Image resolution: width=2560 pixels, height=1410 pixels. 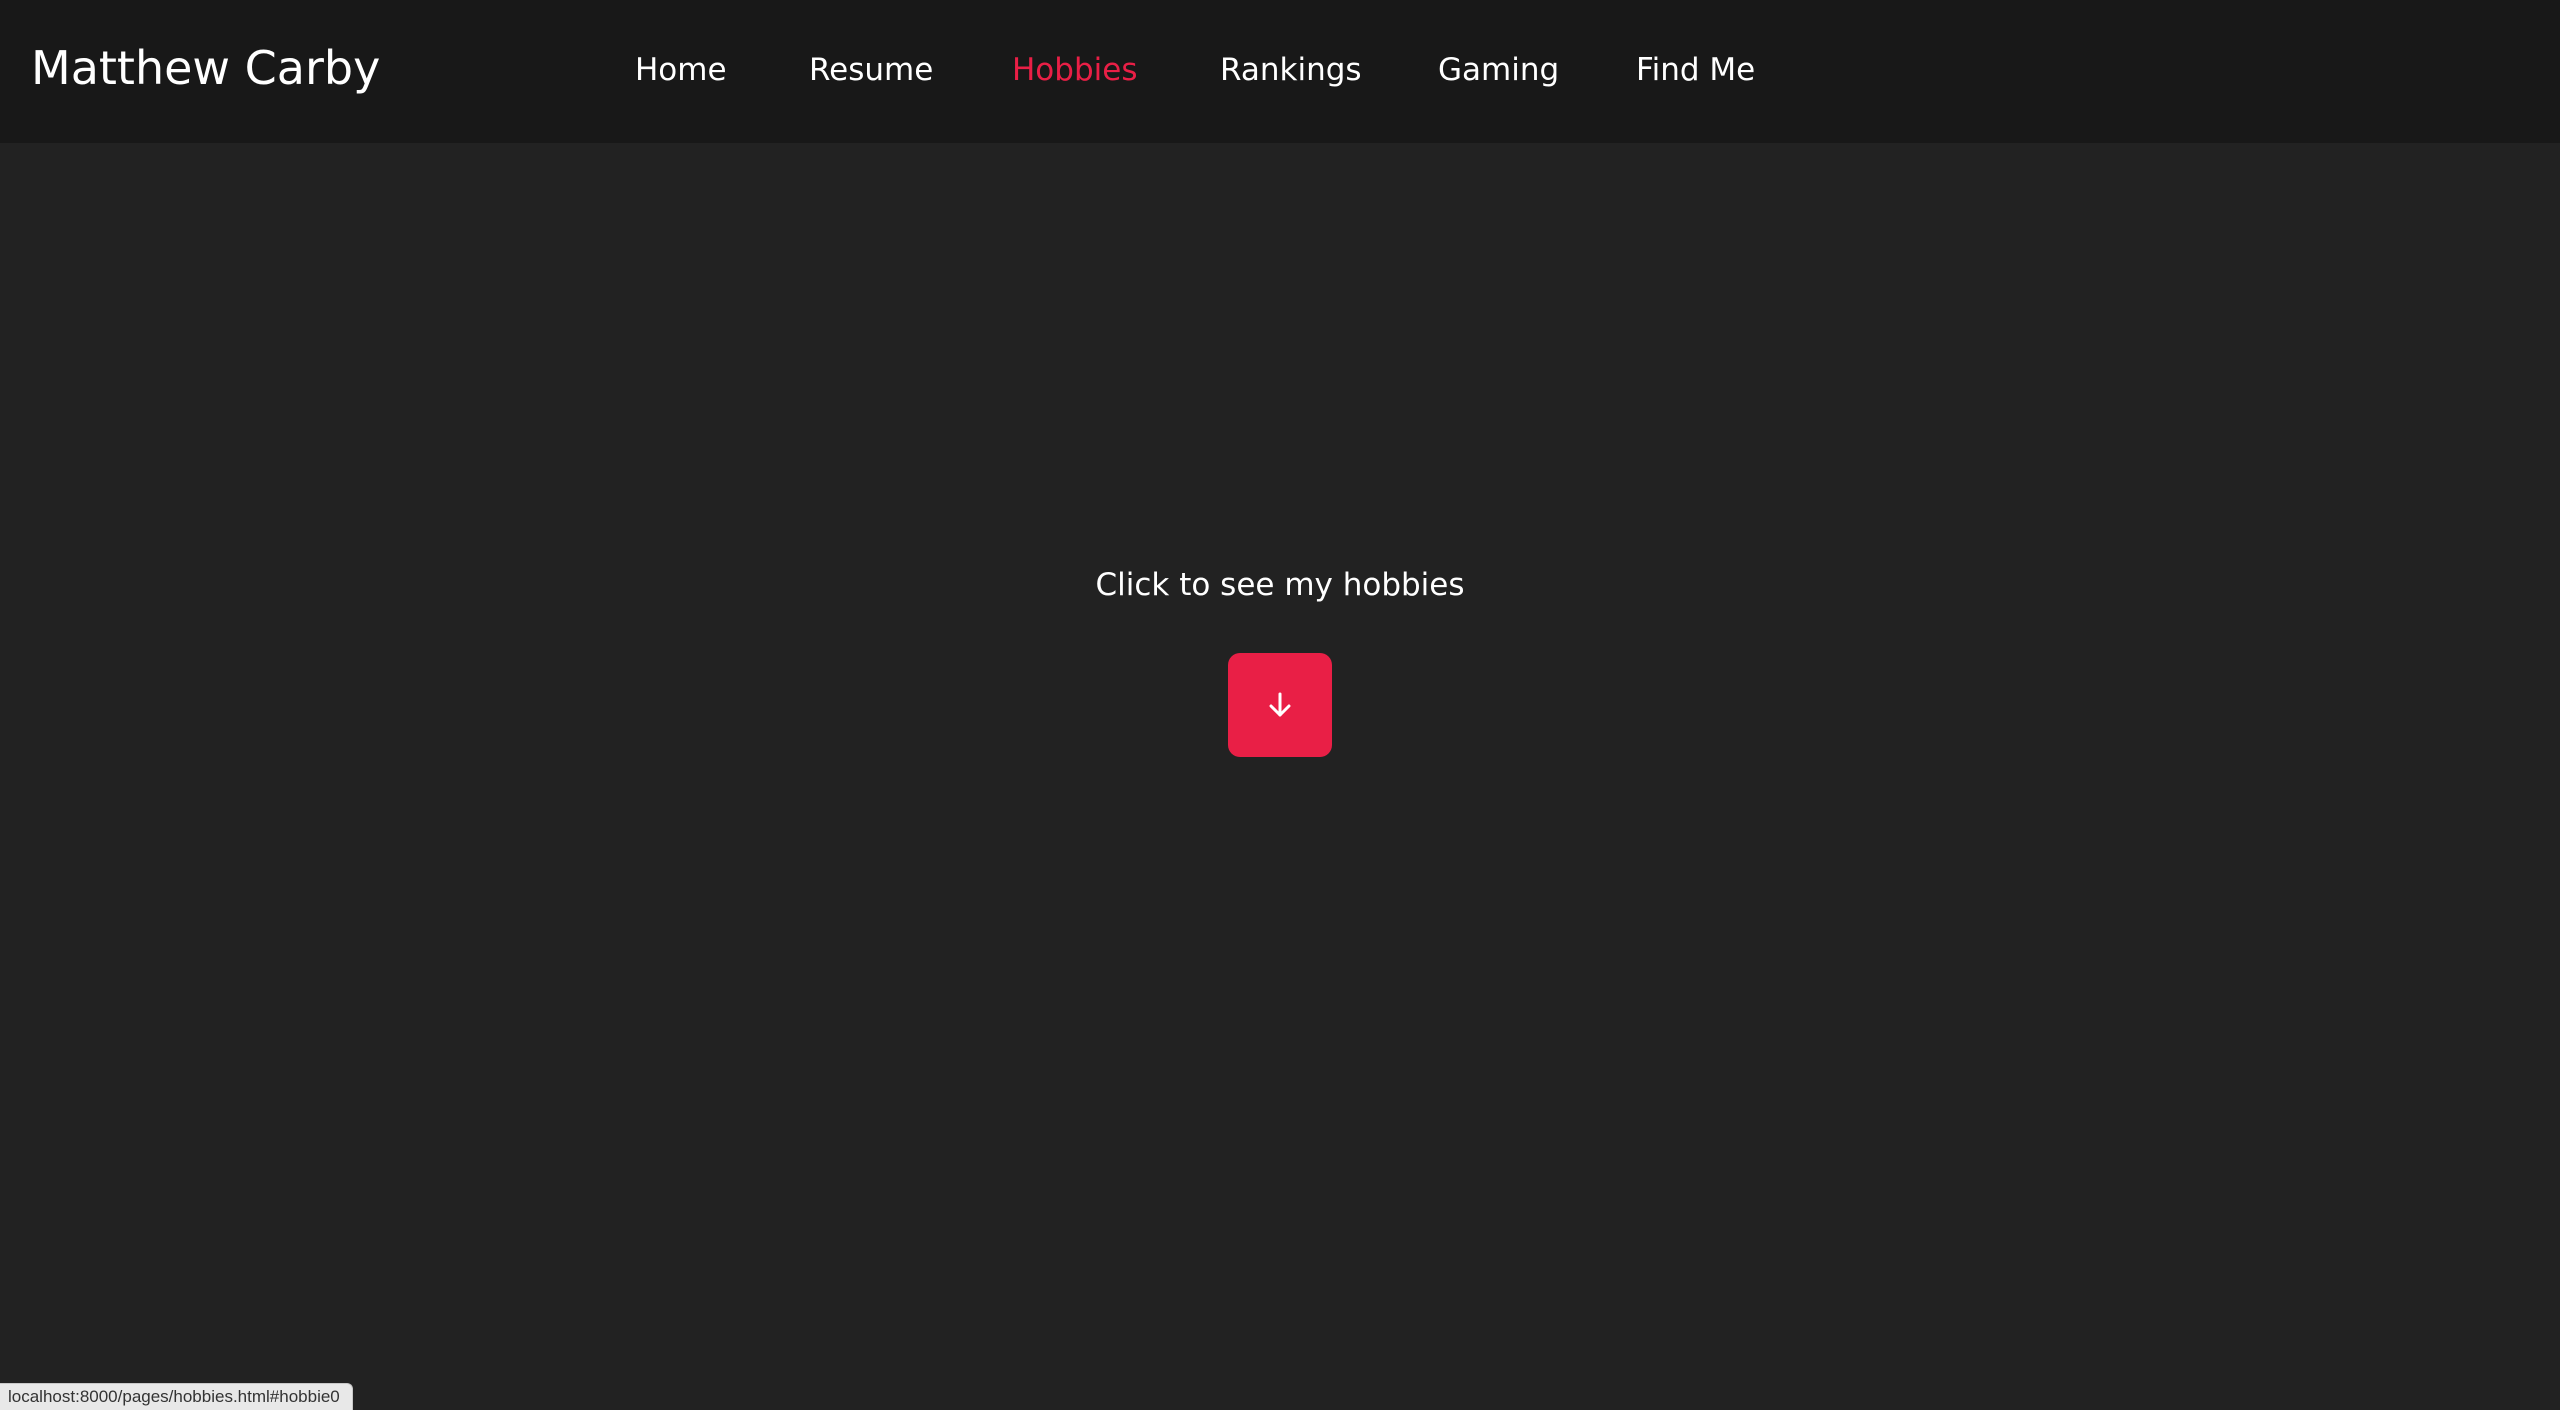 What do you see at coordinates (1280, 585) in the screenshot?
I see `hobbies-prompt-text: Click to see my hobbies` at bounding box center [1280, 585].